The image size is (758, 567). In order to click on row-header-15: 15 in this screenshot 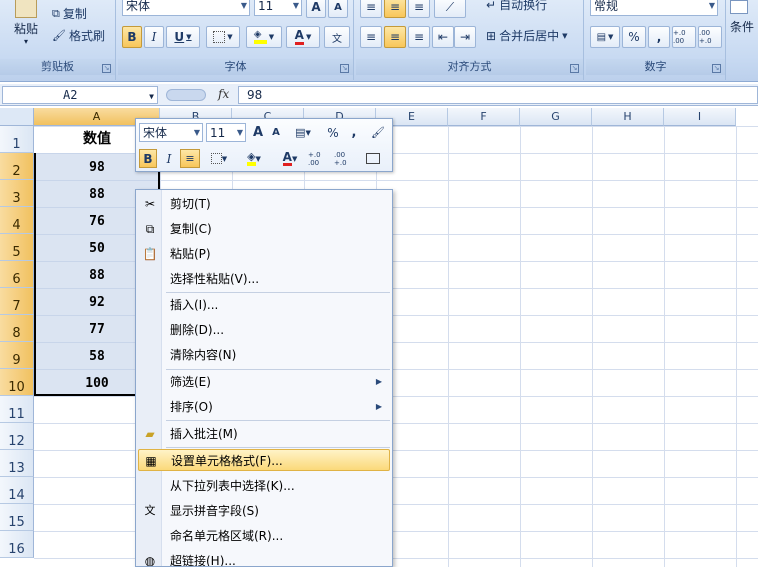, I will do `click(17, 517)`.